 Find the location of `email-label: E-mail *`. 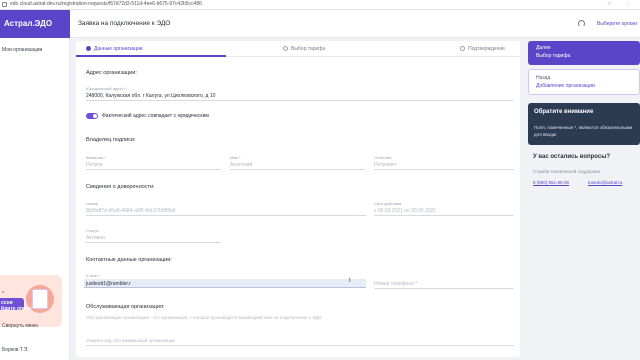

email-label: E-mail * is located at coordinates (93, 275).